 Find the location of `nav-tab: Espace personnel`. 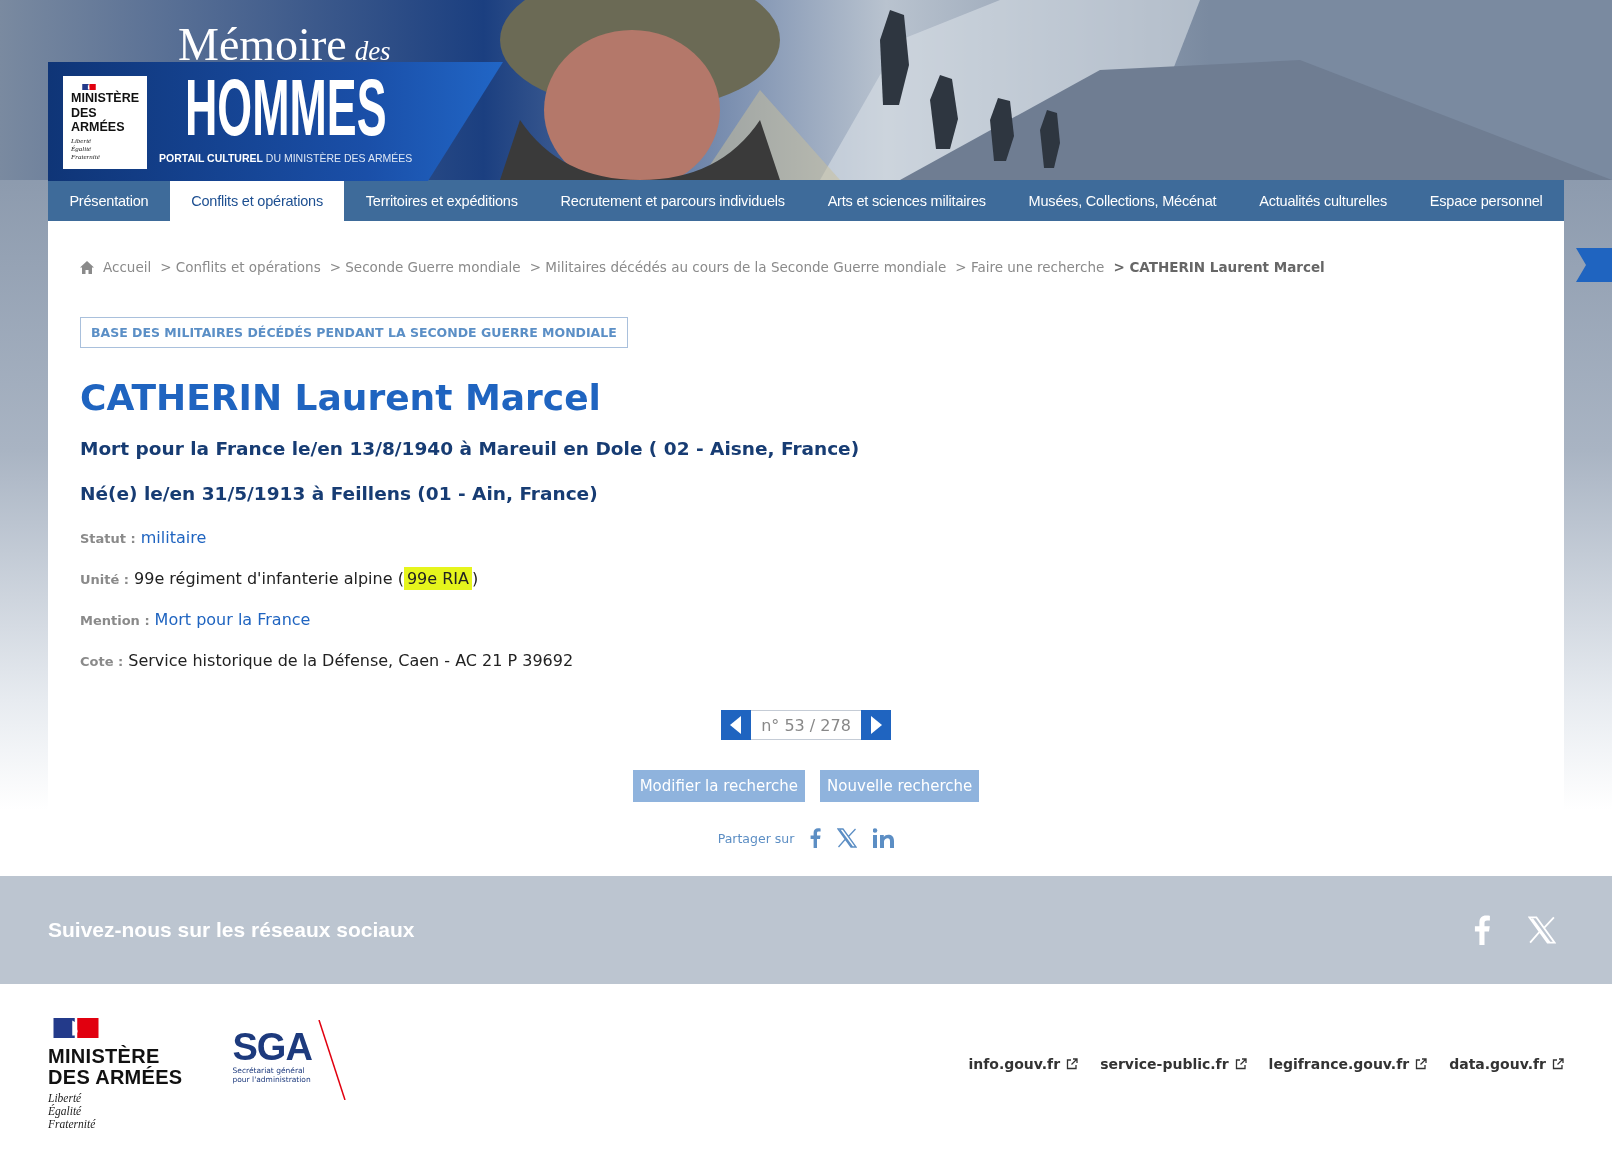

nav-tab: Espace personnel is located at coordinates (1486, 200).